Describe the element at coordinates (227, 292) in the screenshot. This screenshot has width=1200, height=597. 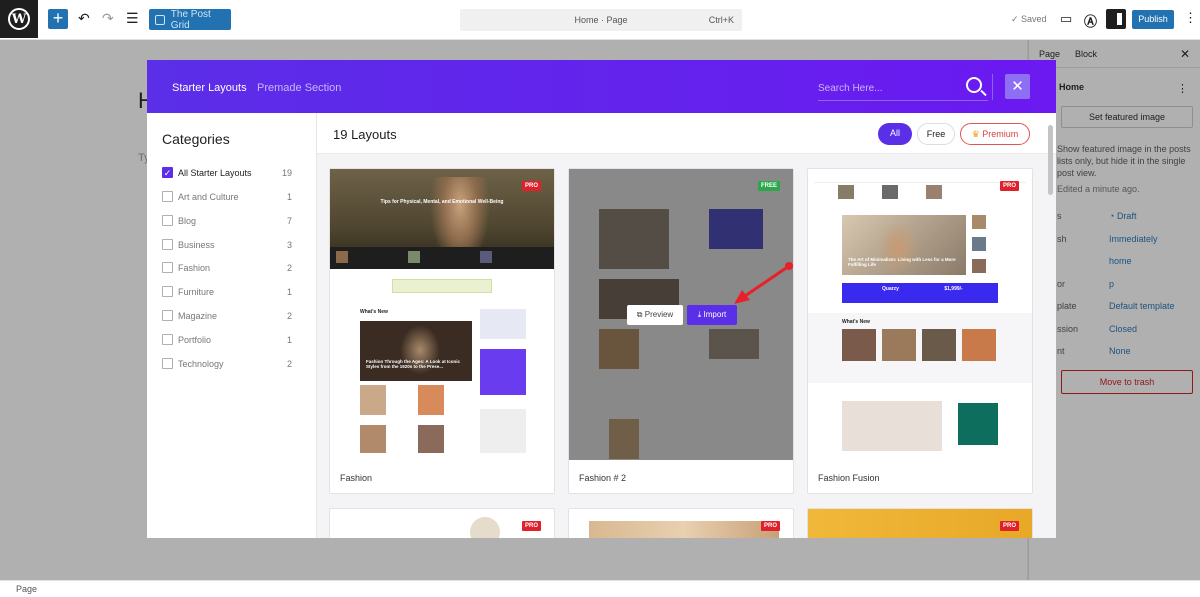
I see `category-furniture: Furniture 1` at that location.